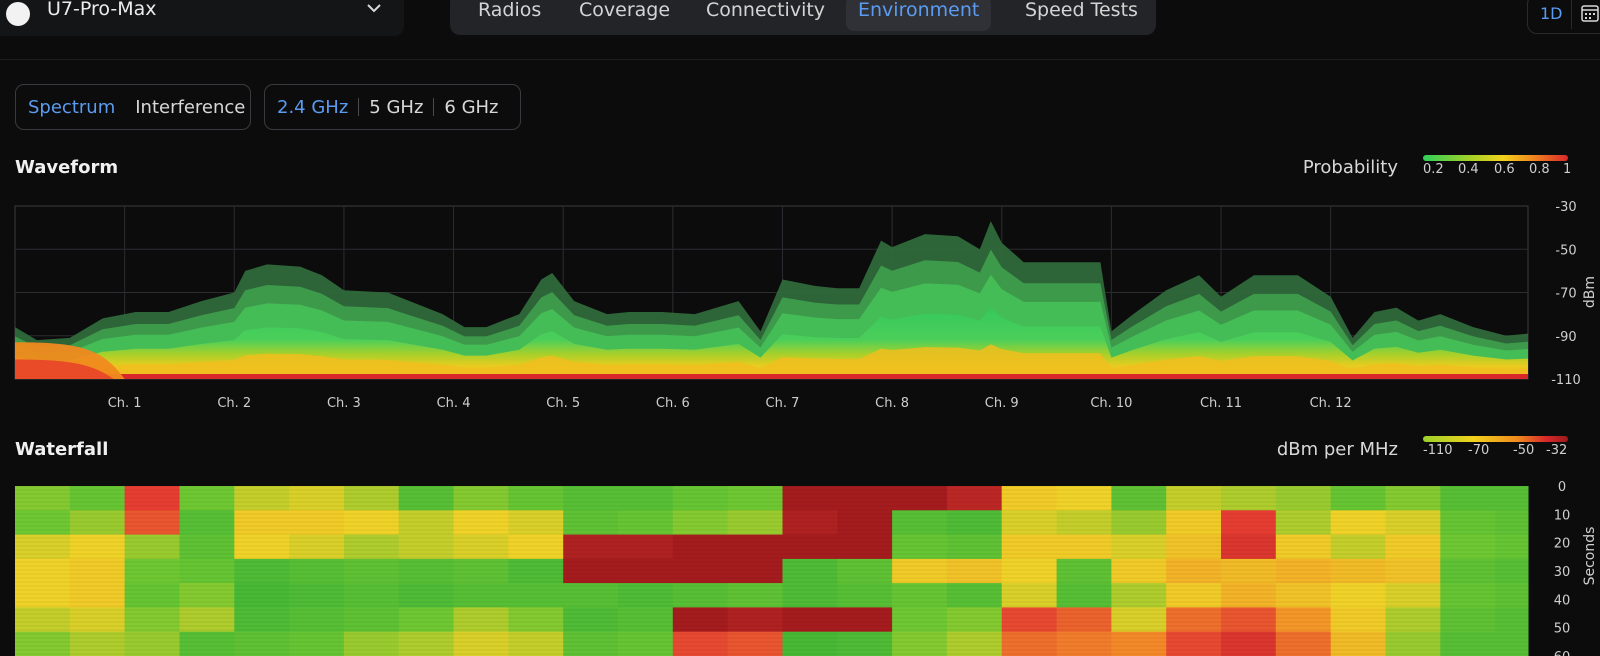 This screenshot has width=1600, height=656. What do you see at coordinates (1562, 487) in the screenshot?
I see `y-tick-label: 0` at bounding box center [1562, 487].